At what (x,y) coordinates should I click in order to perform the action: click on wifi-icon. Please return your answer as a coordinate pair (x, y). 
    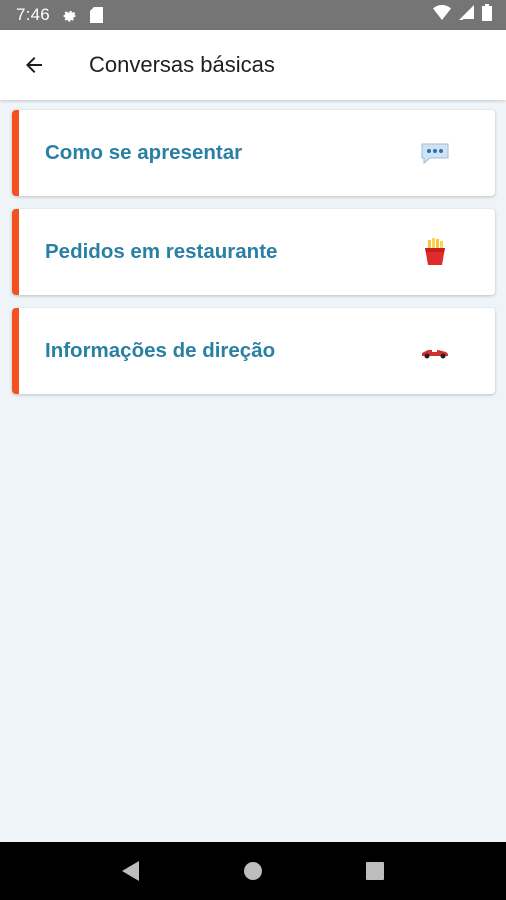
    Looking at the image, I should click on (442, 15).